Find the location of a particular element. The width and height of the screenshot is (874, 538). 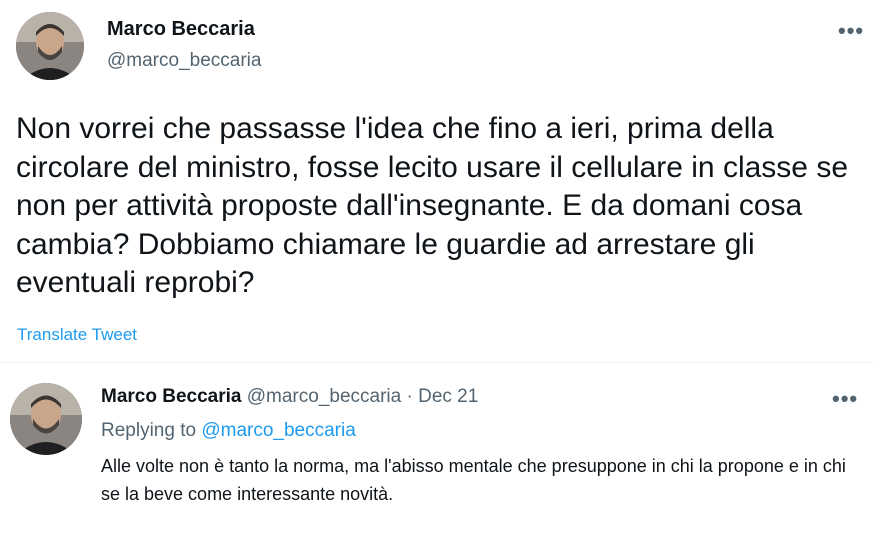

reply-author-avatar is located at coordinates (46, 419).